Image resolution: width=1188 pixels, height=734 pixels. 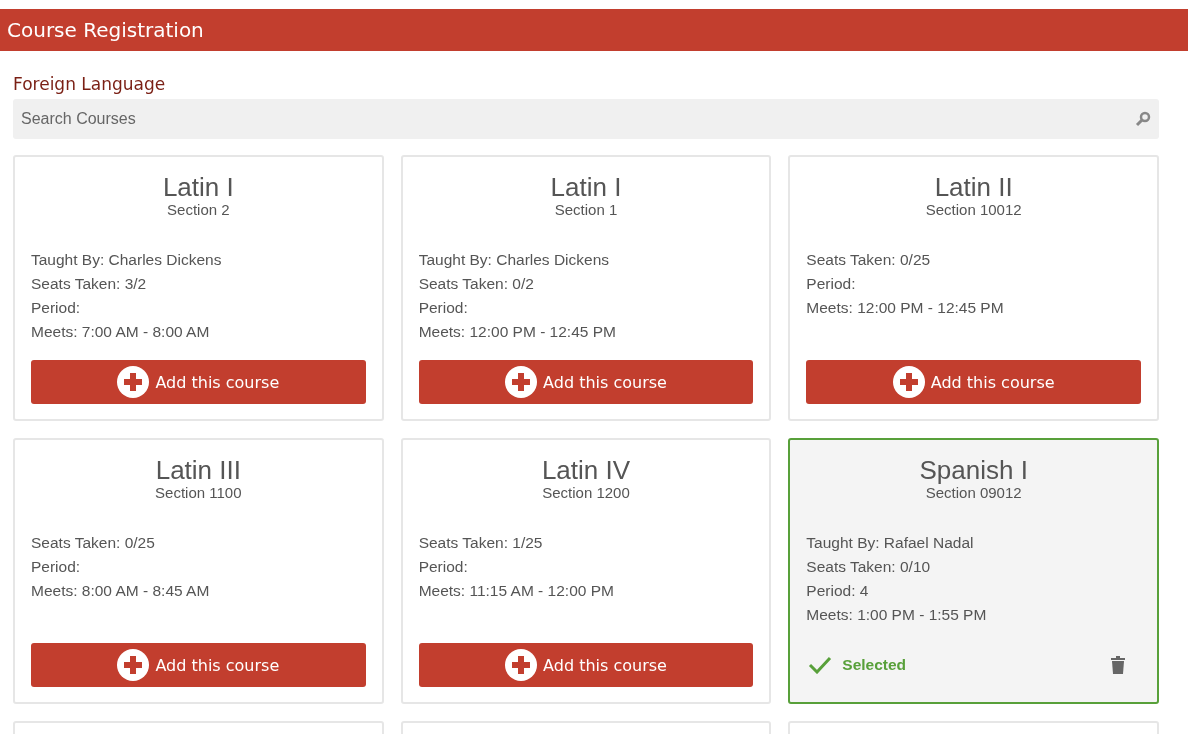 I want to click on course-detail: Meets: 8:00 AM - 8:45 AM, so click(x=121, y=591).